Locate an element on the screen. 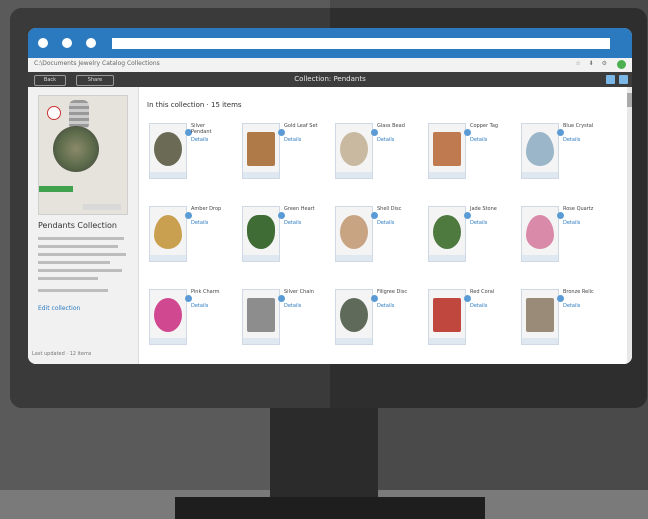 The image size is (648, 519). item-card: Silver Pendant Details is located at coordinates (189, 158).